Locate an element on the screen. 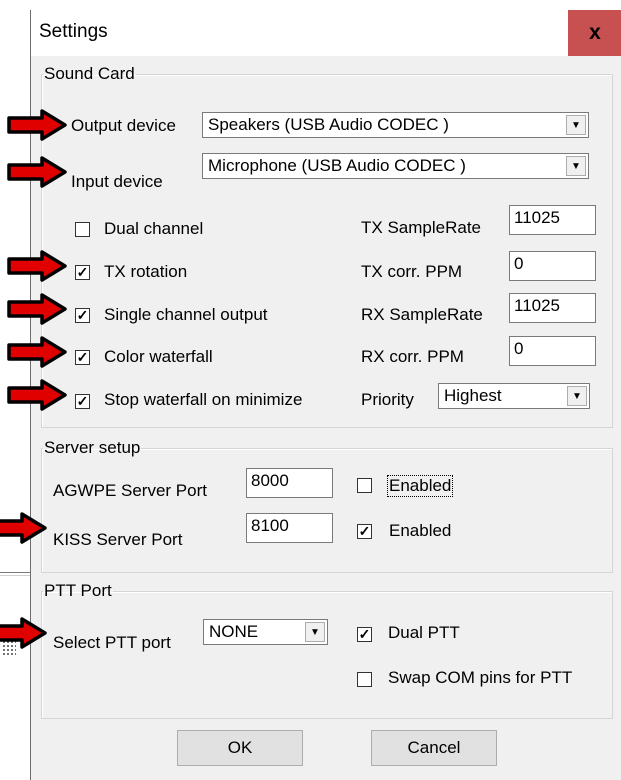  tx-rotation-checkbox: ✓ is located at coordinates (82, 272).